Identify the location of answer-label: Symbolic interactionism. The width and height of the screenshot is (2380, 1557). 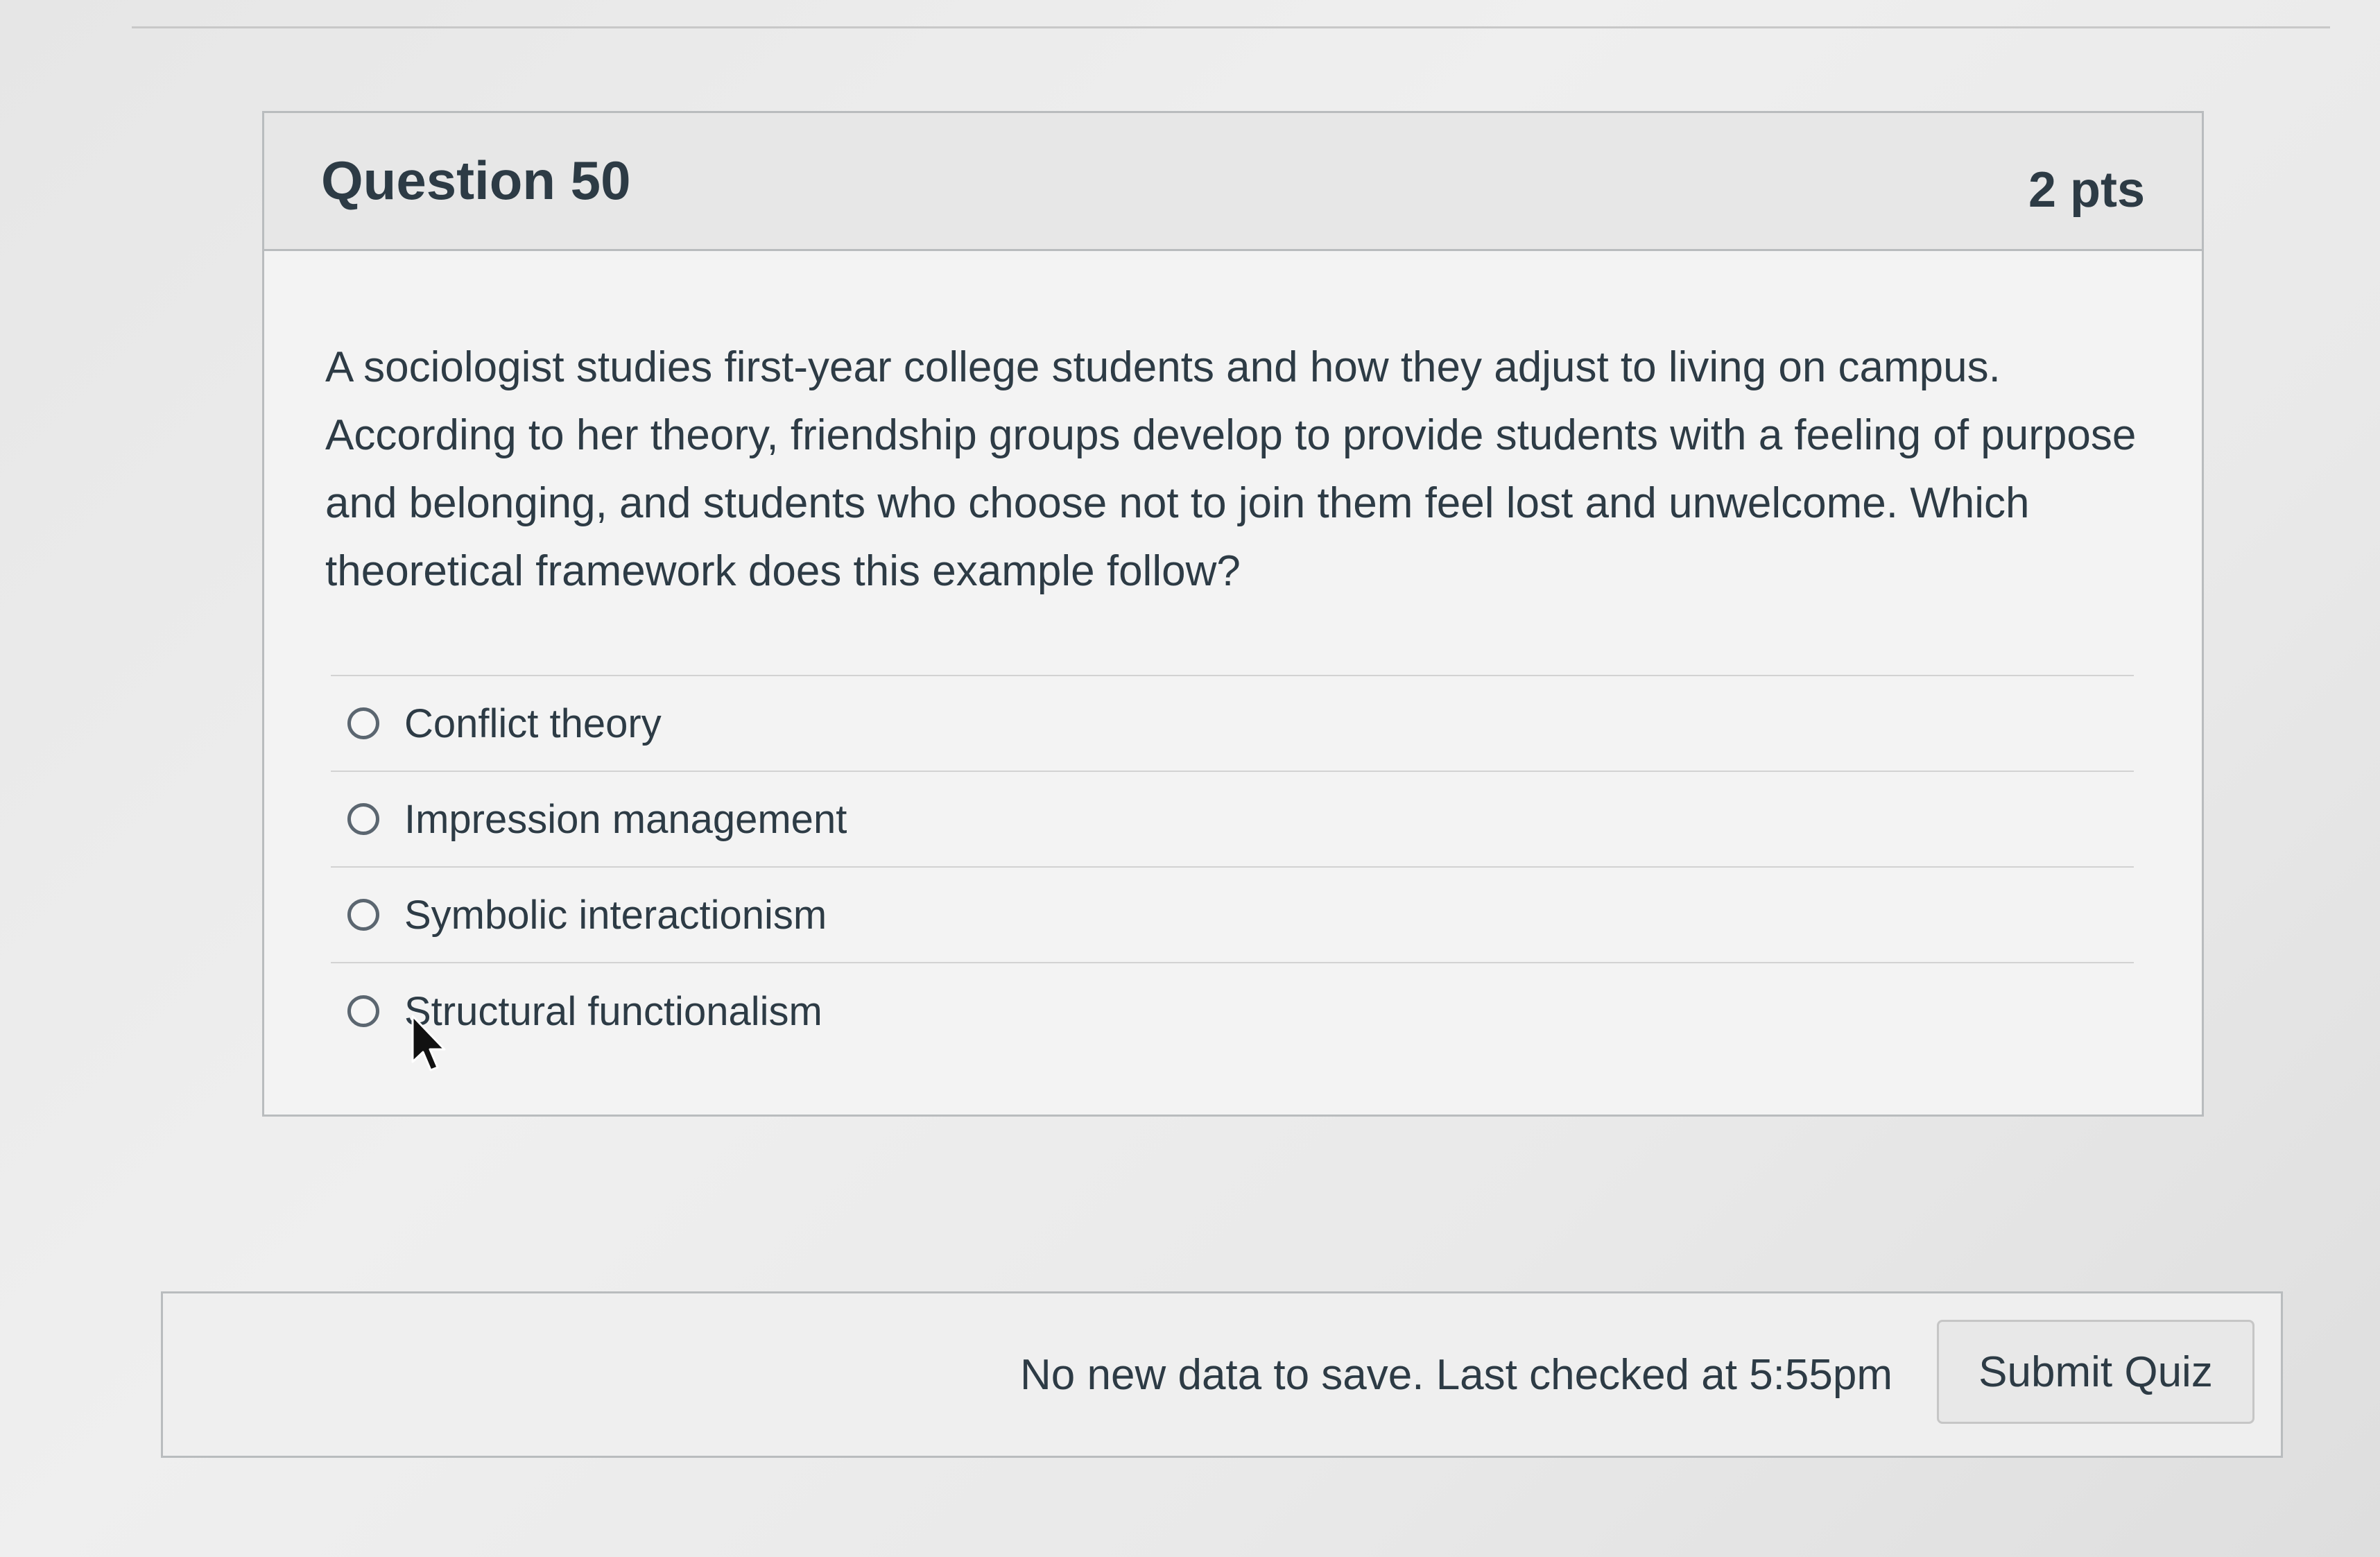
(615, 915).